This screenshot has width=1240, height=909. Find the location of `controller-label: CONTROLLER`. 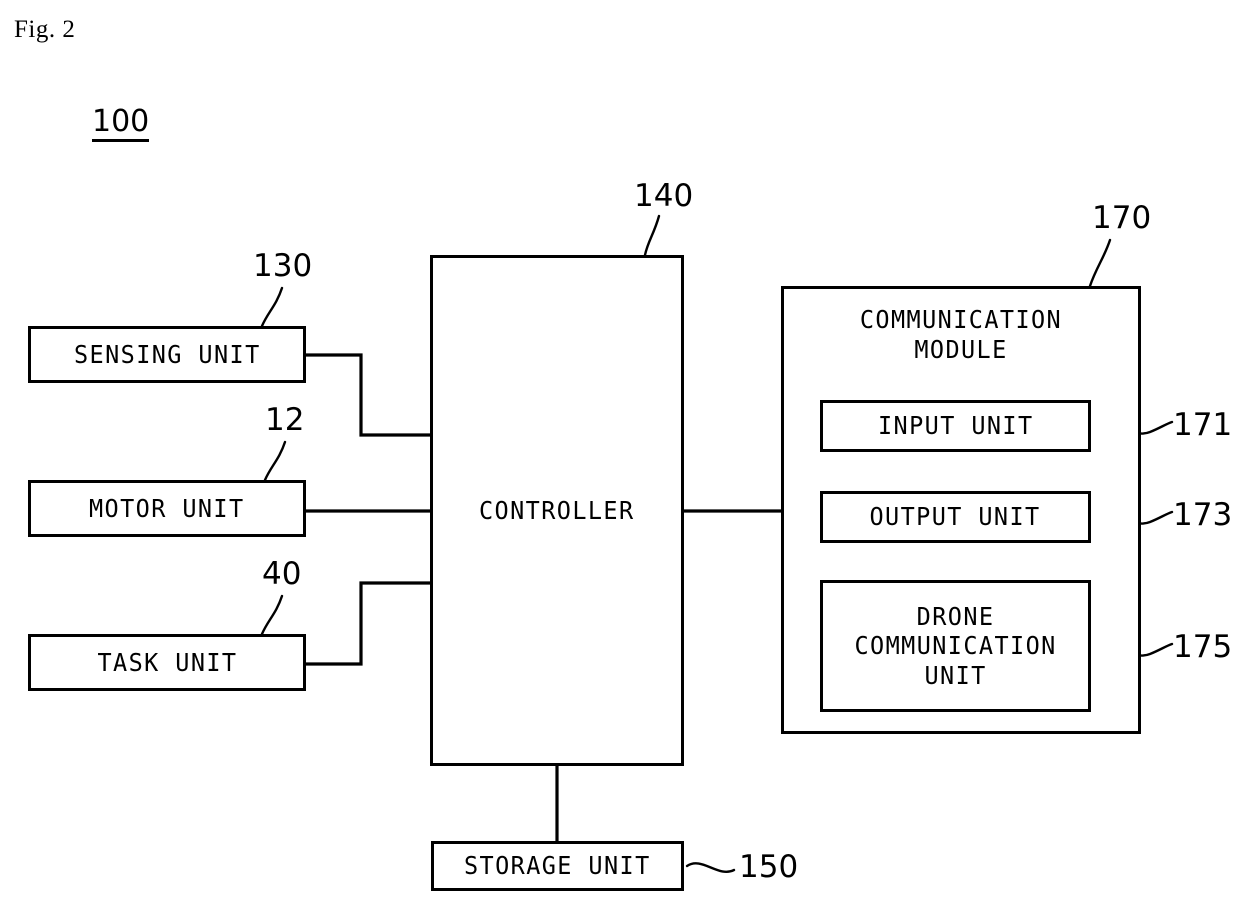

controller-label: CONTROLLER is located at coordinates (557, 510).